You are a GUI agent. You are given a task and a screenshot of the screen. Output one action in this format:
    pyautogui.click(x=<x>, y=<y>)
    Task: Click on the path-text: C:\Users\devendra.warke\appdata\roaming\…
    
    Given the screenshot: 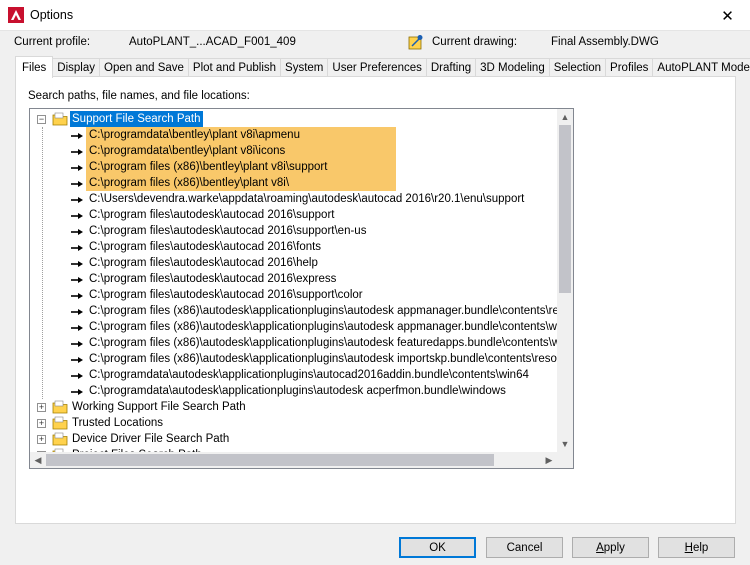 What is the action you would take?
    pyautogui.click(x=307, y=199)
    